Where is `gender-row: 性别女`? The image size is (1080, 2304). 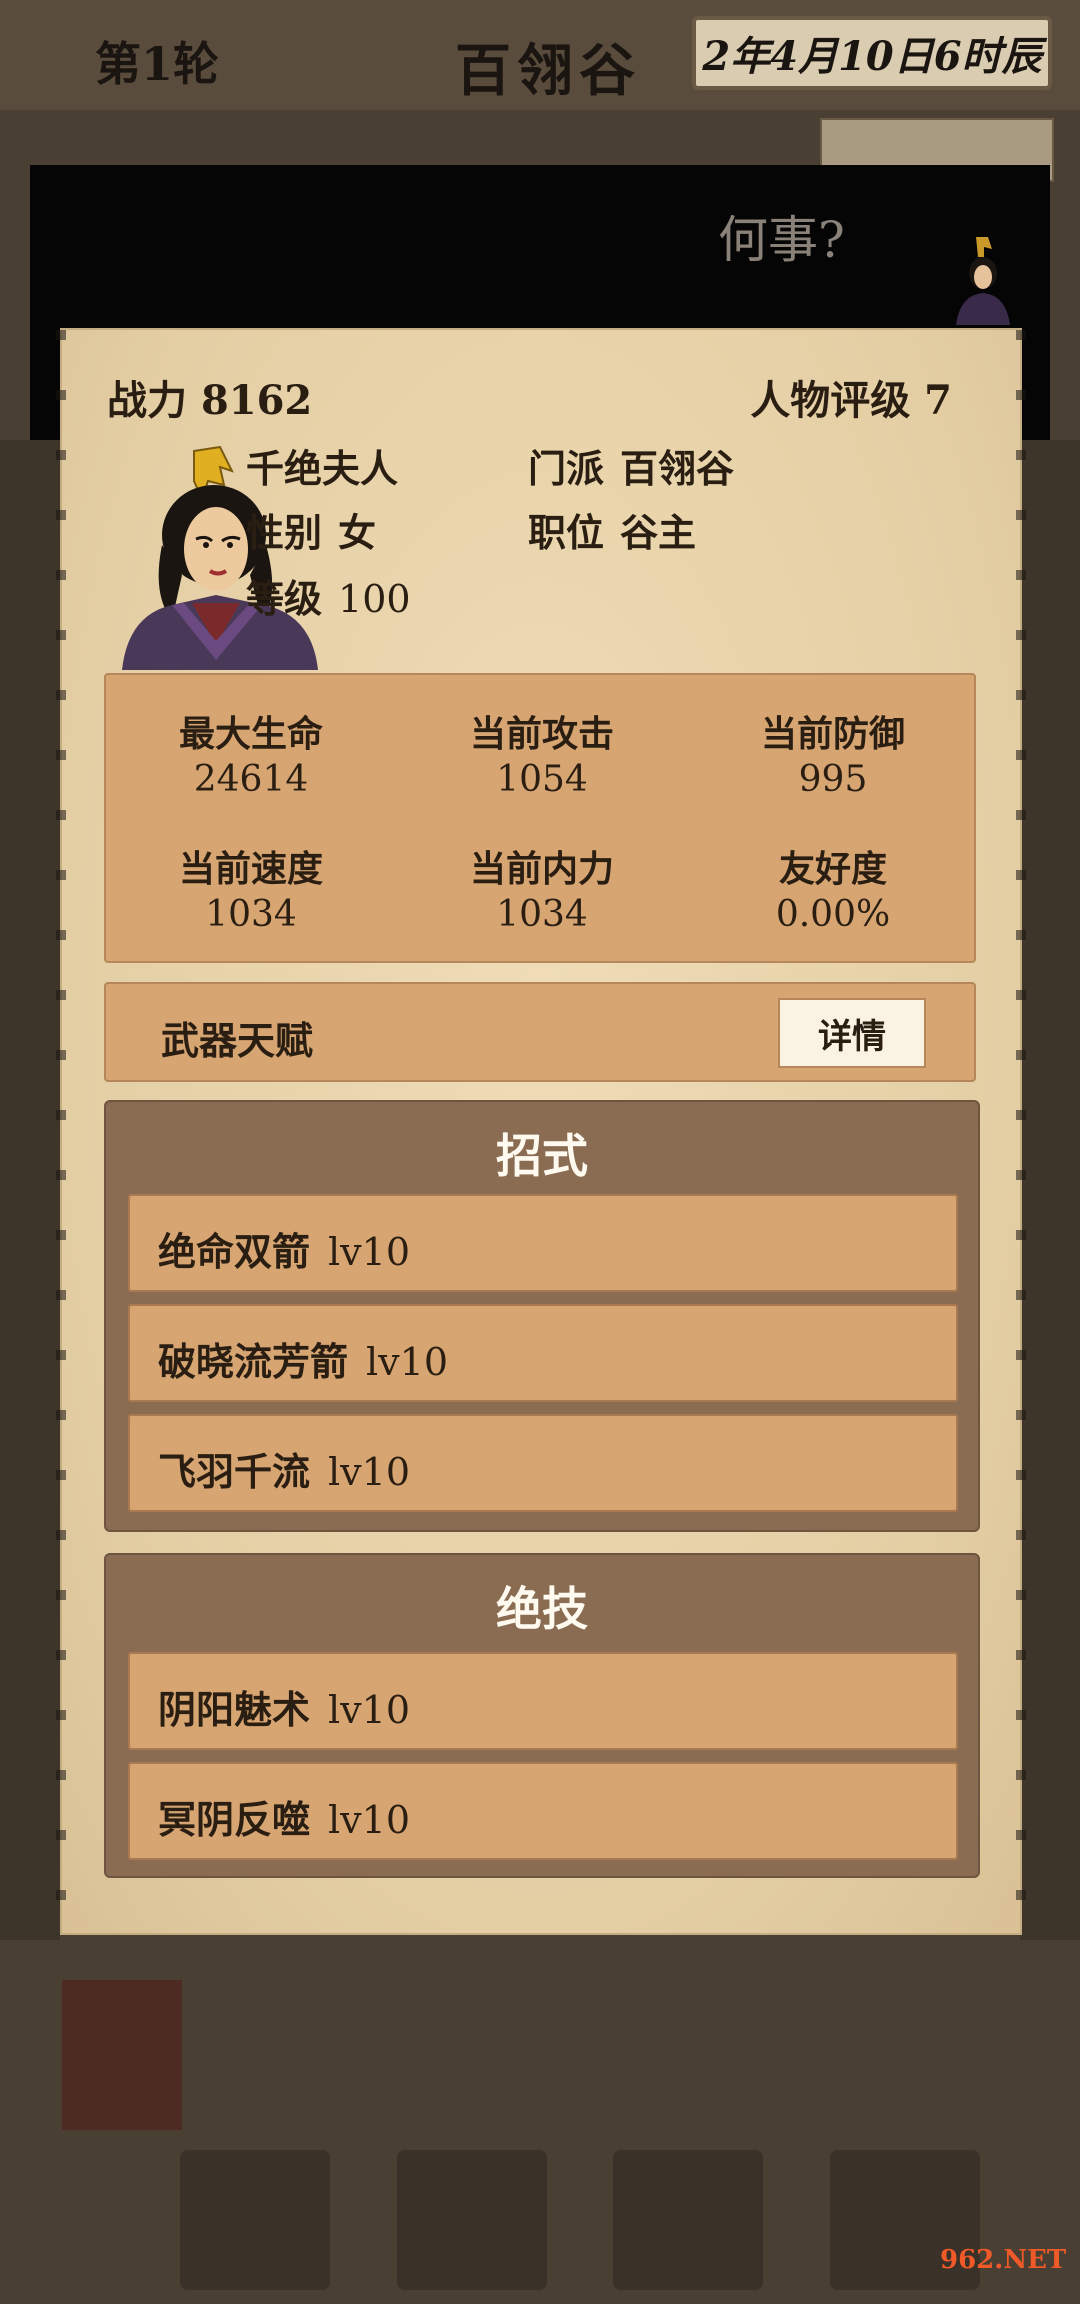 gender-row: 性别女 is located at coordinates (311, 529).